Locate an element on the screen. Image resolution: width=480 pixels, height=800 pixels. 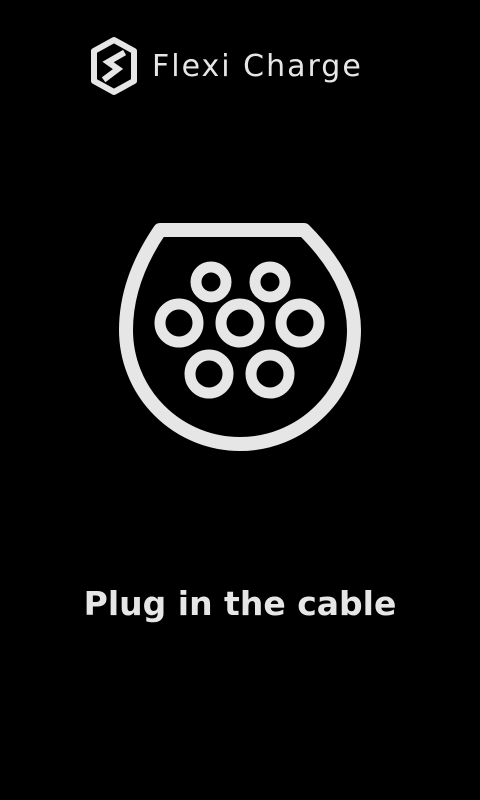
brand-name: Flexi Charge is located at coordinates (257, 66).